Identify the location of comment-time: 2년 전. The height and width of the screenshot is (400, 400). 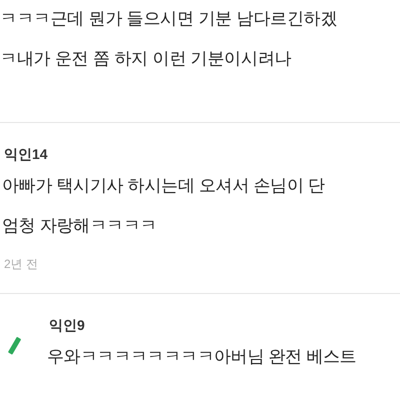
(22, 264).